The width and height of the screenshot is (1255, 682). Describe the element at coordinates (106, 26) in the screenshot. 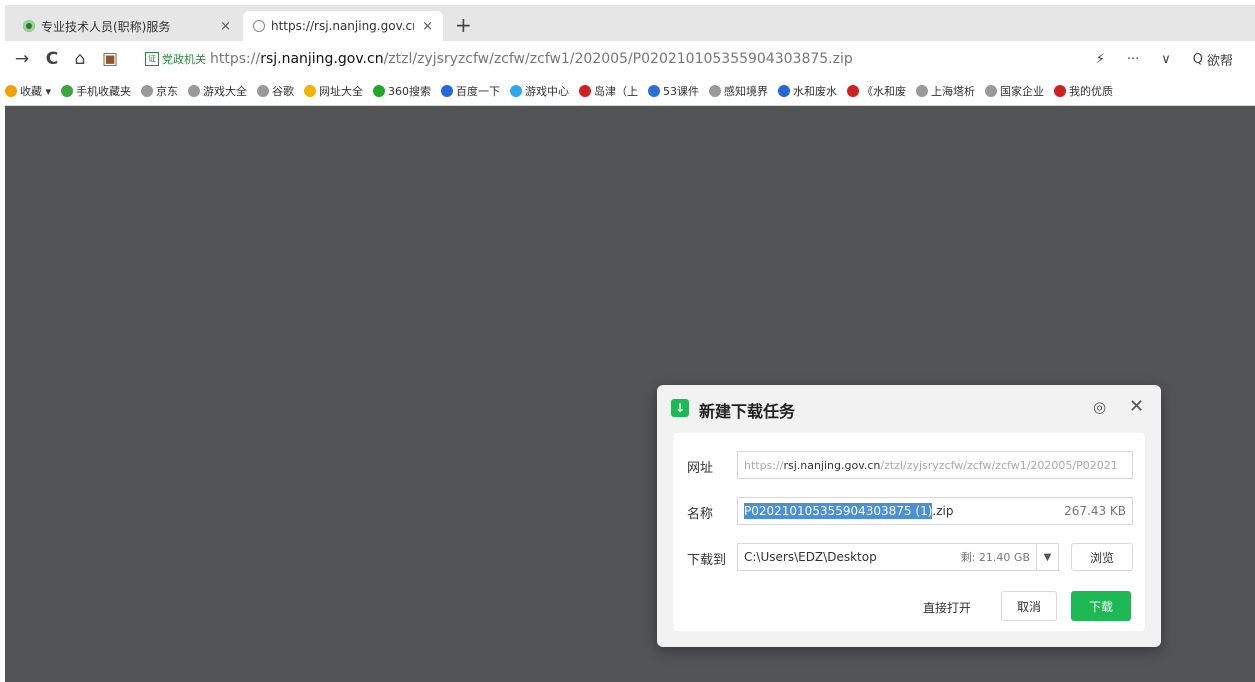

I see `tab-title: 专业技术人员(职称)服务` at that location.